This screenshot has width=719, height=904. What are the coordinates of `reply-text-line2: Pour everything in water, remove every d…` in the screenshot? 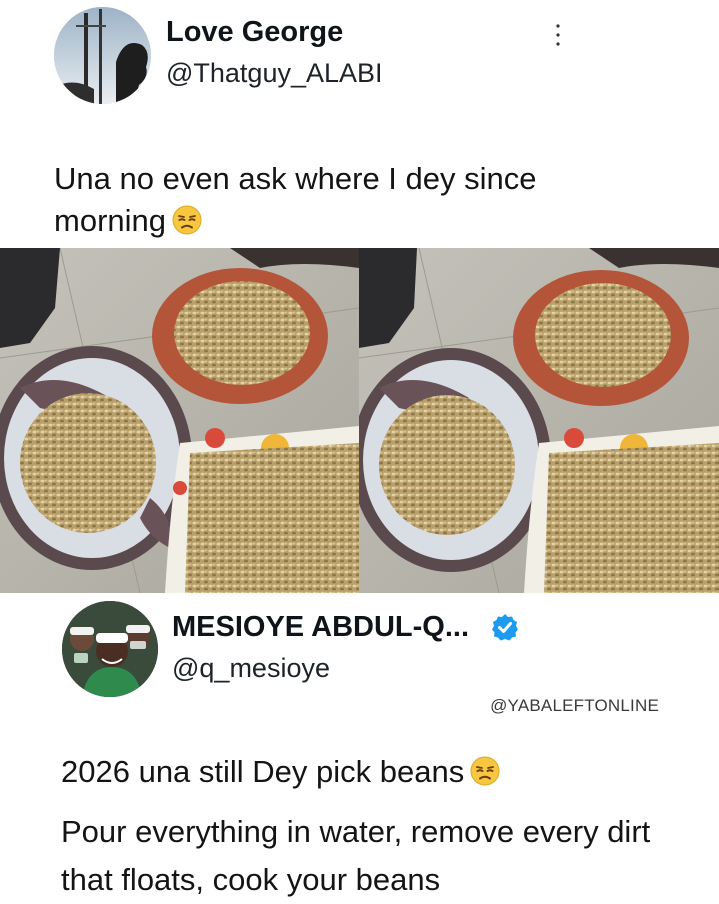 It's located at (356, 855).